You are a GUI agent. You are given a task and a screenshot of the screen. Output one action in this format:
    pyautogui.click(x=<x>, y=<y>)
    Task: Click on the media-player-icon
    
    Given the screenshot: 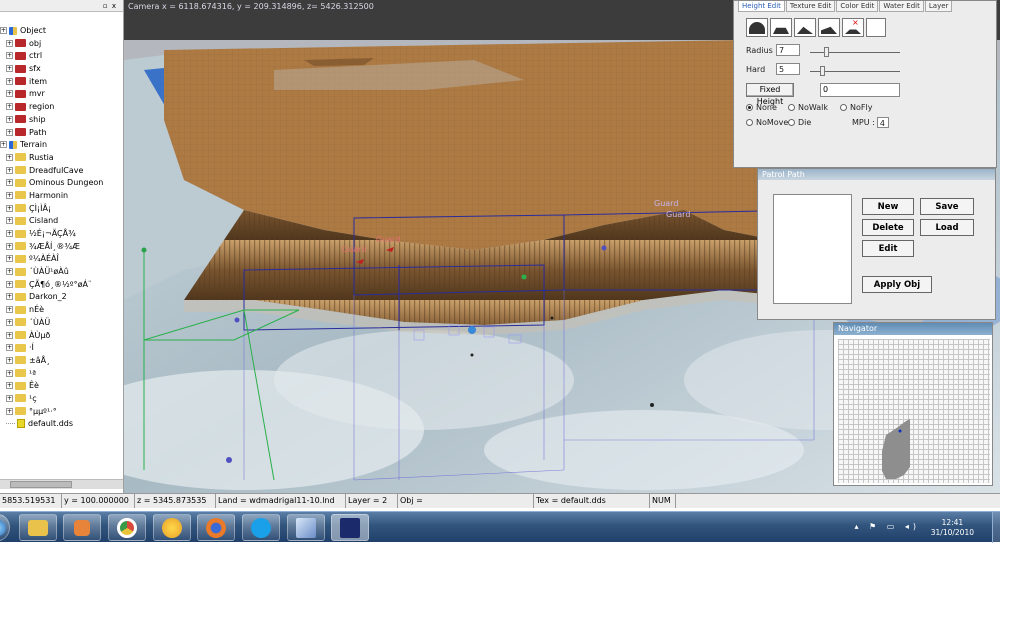 What is the action you would take?
    pyautogui.click(x=82, y=527)
    